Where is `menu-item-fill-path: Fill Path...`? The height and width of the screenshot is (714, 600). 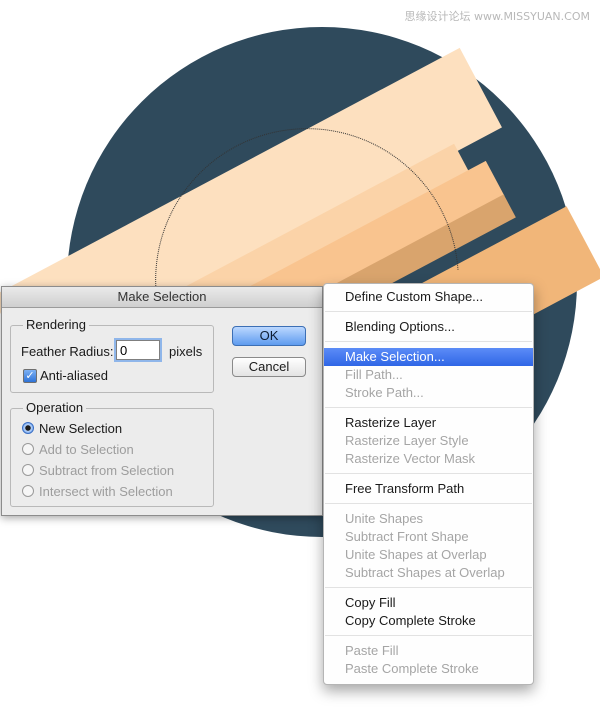
menu-item-fill-path: Fill Path... is located at coordinates (374, 374).